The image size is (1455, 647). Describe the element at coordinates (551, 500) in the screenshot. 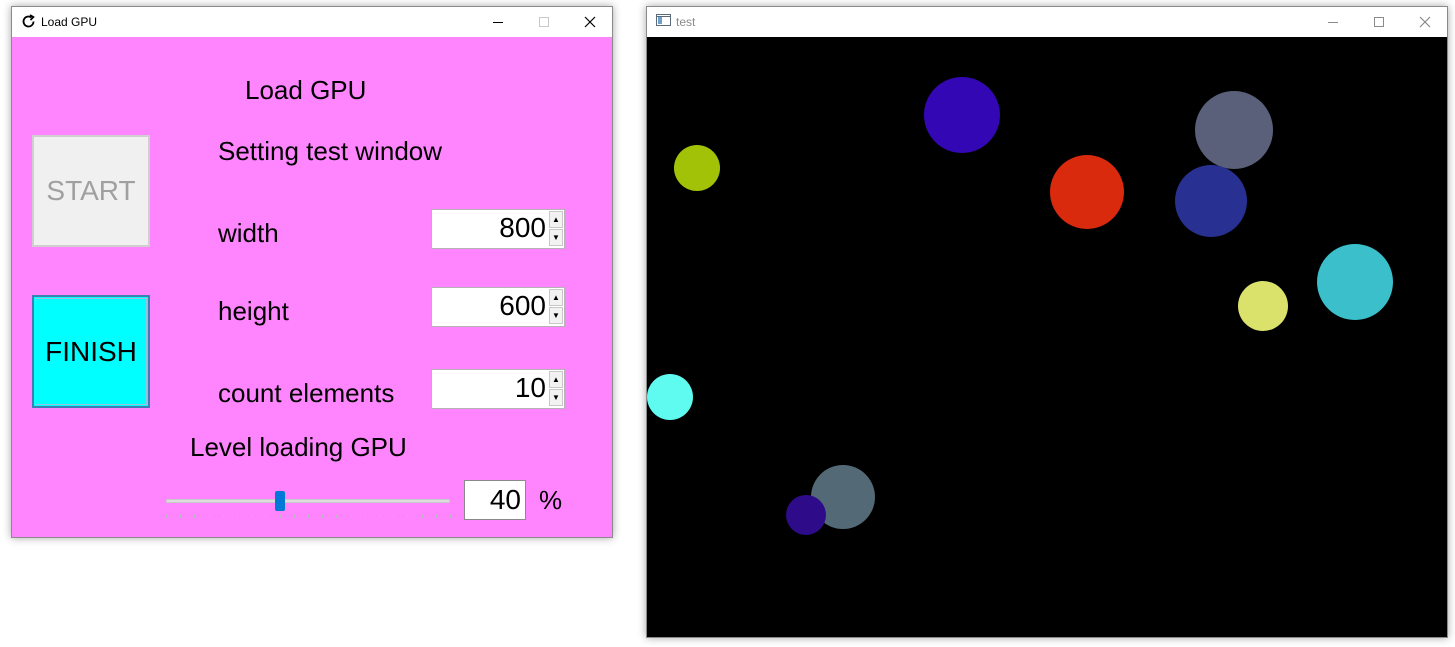

I see `percent-label: %` at that location.